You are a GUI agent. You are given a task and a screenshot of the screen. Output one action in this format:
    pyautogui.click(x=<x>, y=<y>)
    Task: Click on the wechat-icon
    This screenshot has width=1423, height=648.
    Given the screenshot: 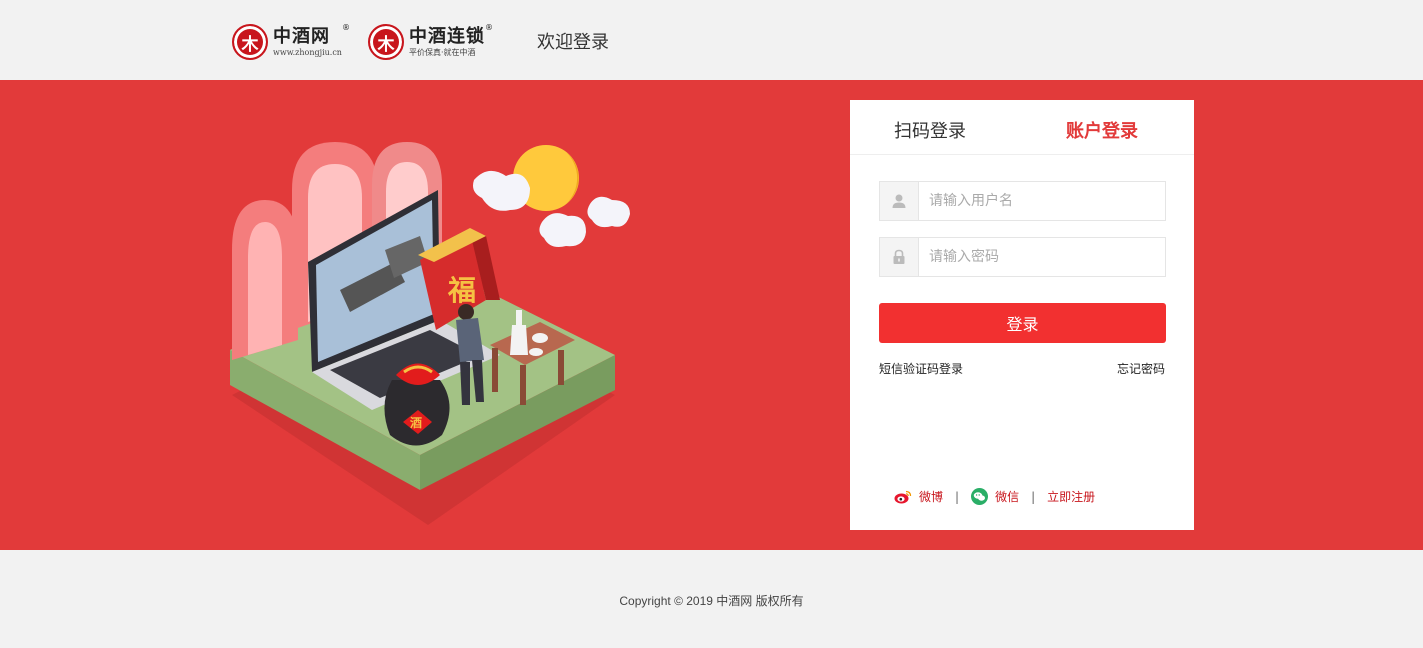 What is the action you would take?
    pyautogui.click(x=980, y=496)
    